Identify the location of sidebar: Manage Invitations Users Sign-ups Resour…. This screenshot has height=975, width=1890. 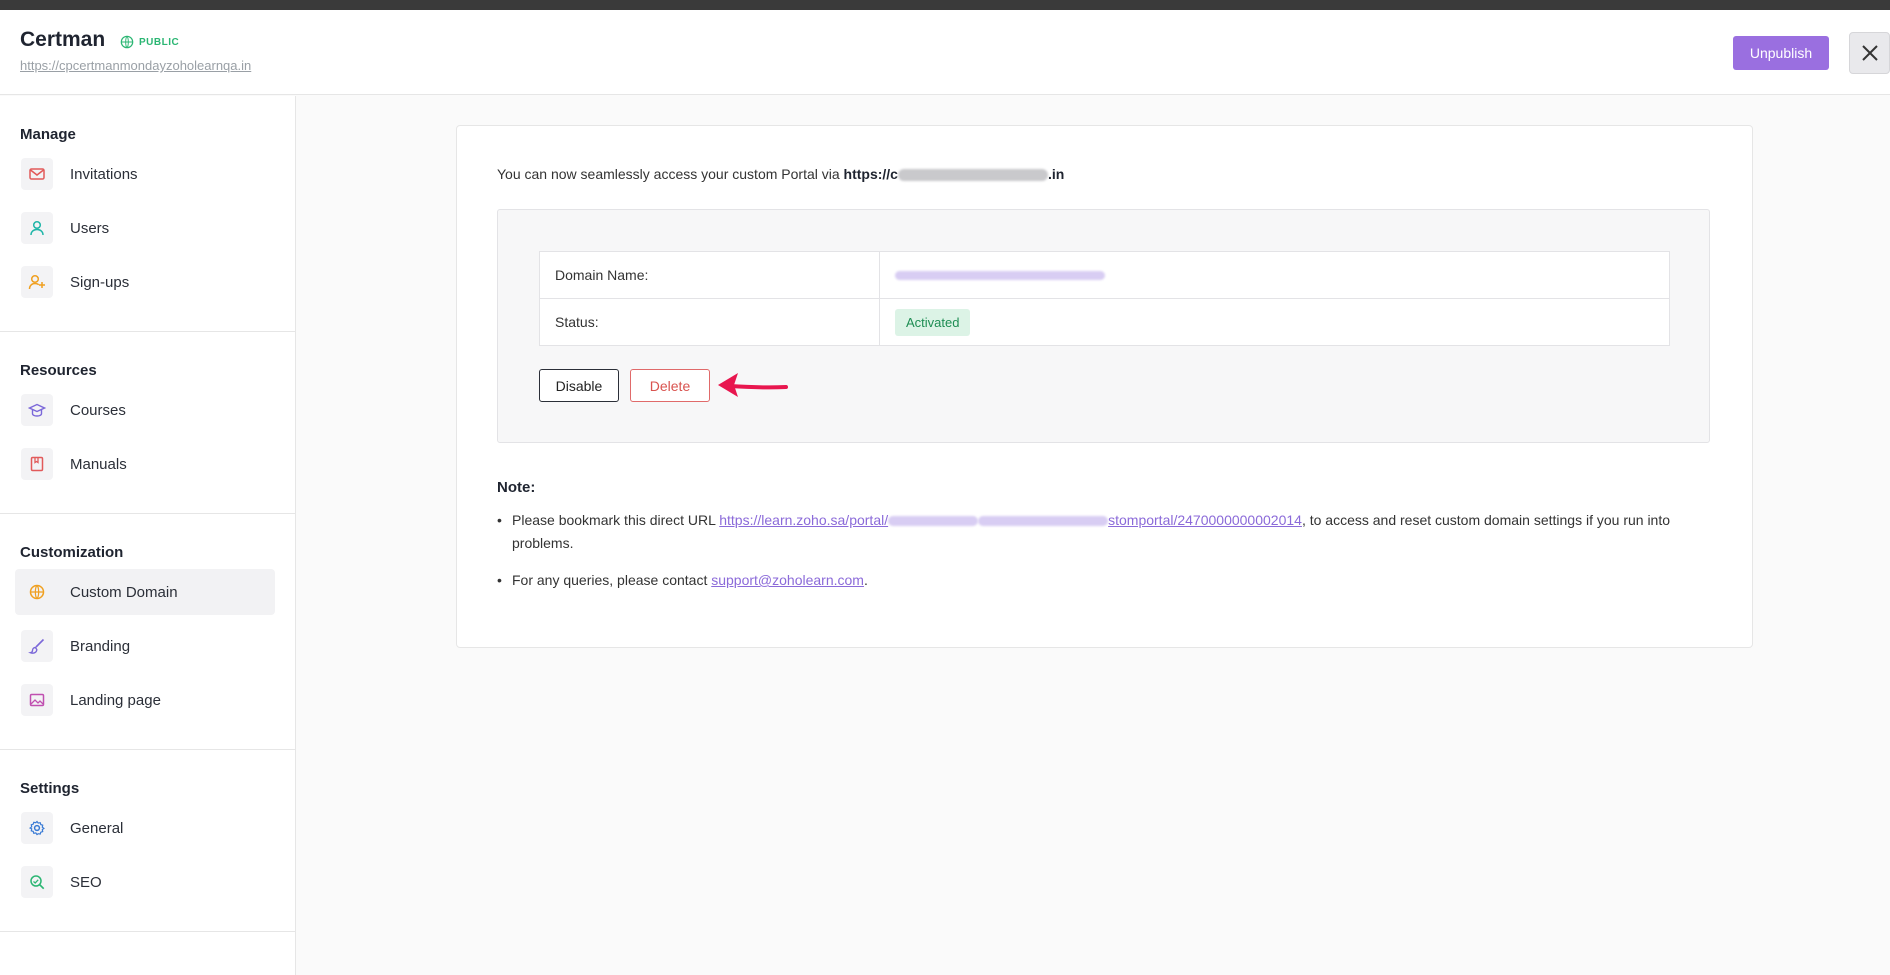
(148, 535).